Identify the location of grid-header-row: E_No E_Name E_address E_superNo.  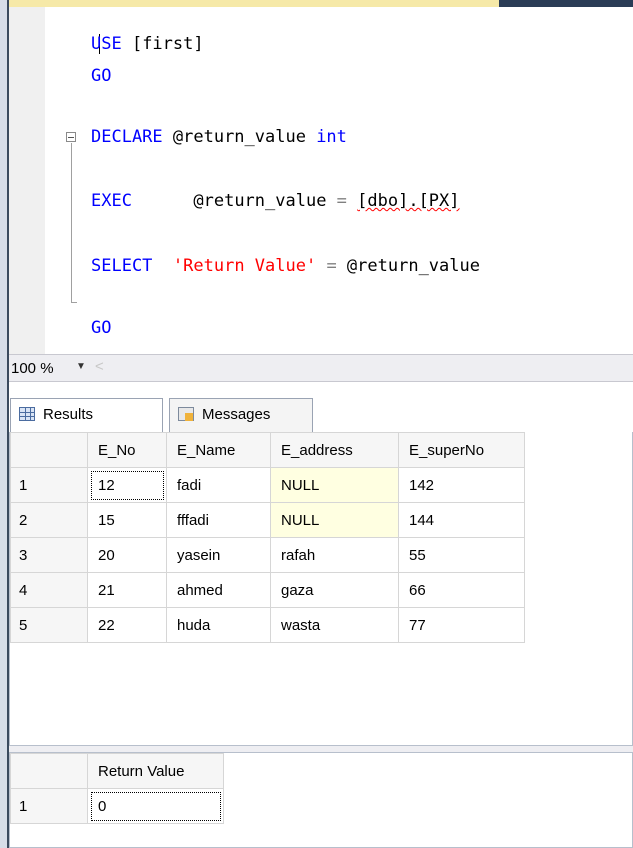
(267, 450).